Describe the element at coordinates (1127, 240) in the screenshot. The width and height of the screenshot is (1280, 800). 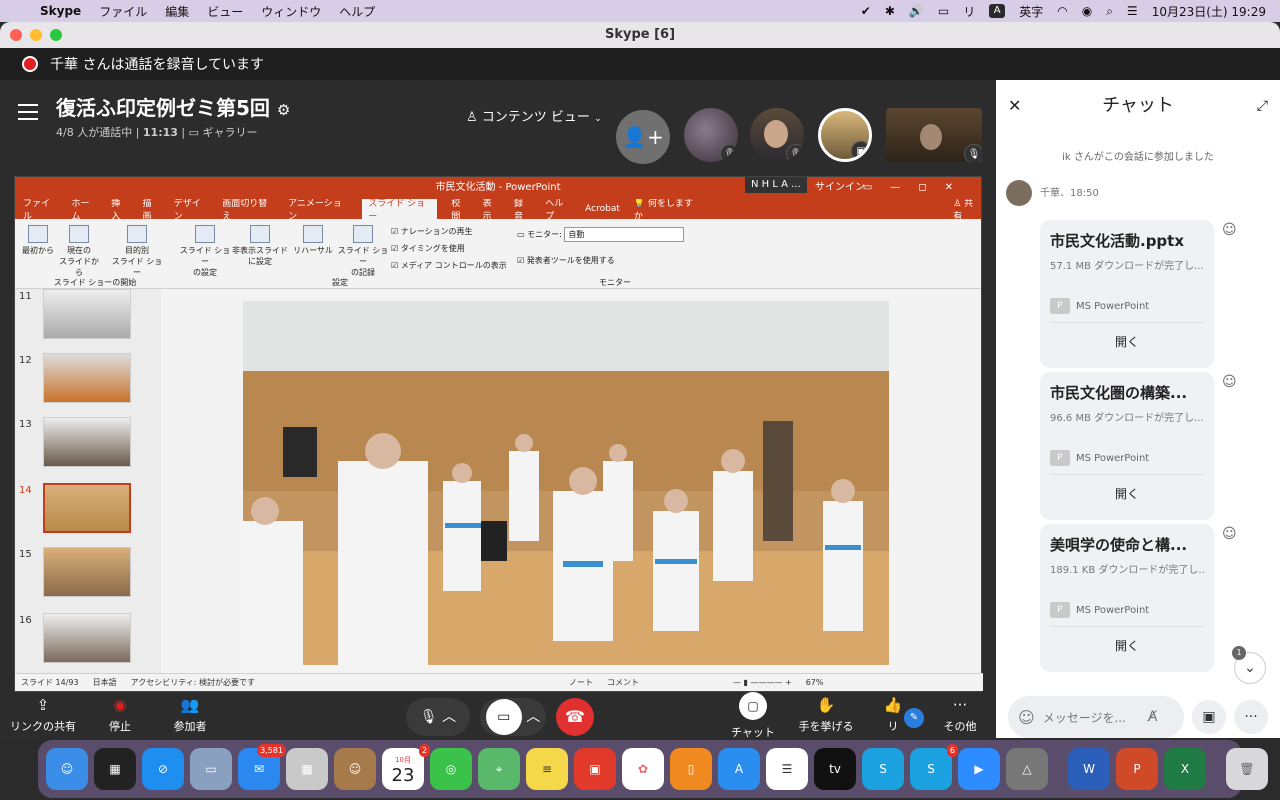
I see `file-name: 市民文化活動.pptx` at that location.